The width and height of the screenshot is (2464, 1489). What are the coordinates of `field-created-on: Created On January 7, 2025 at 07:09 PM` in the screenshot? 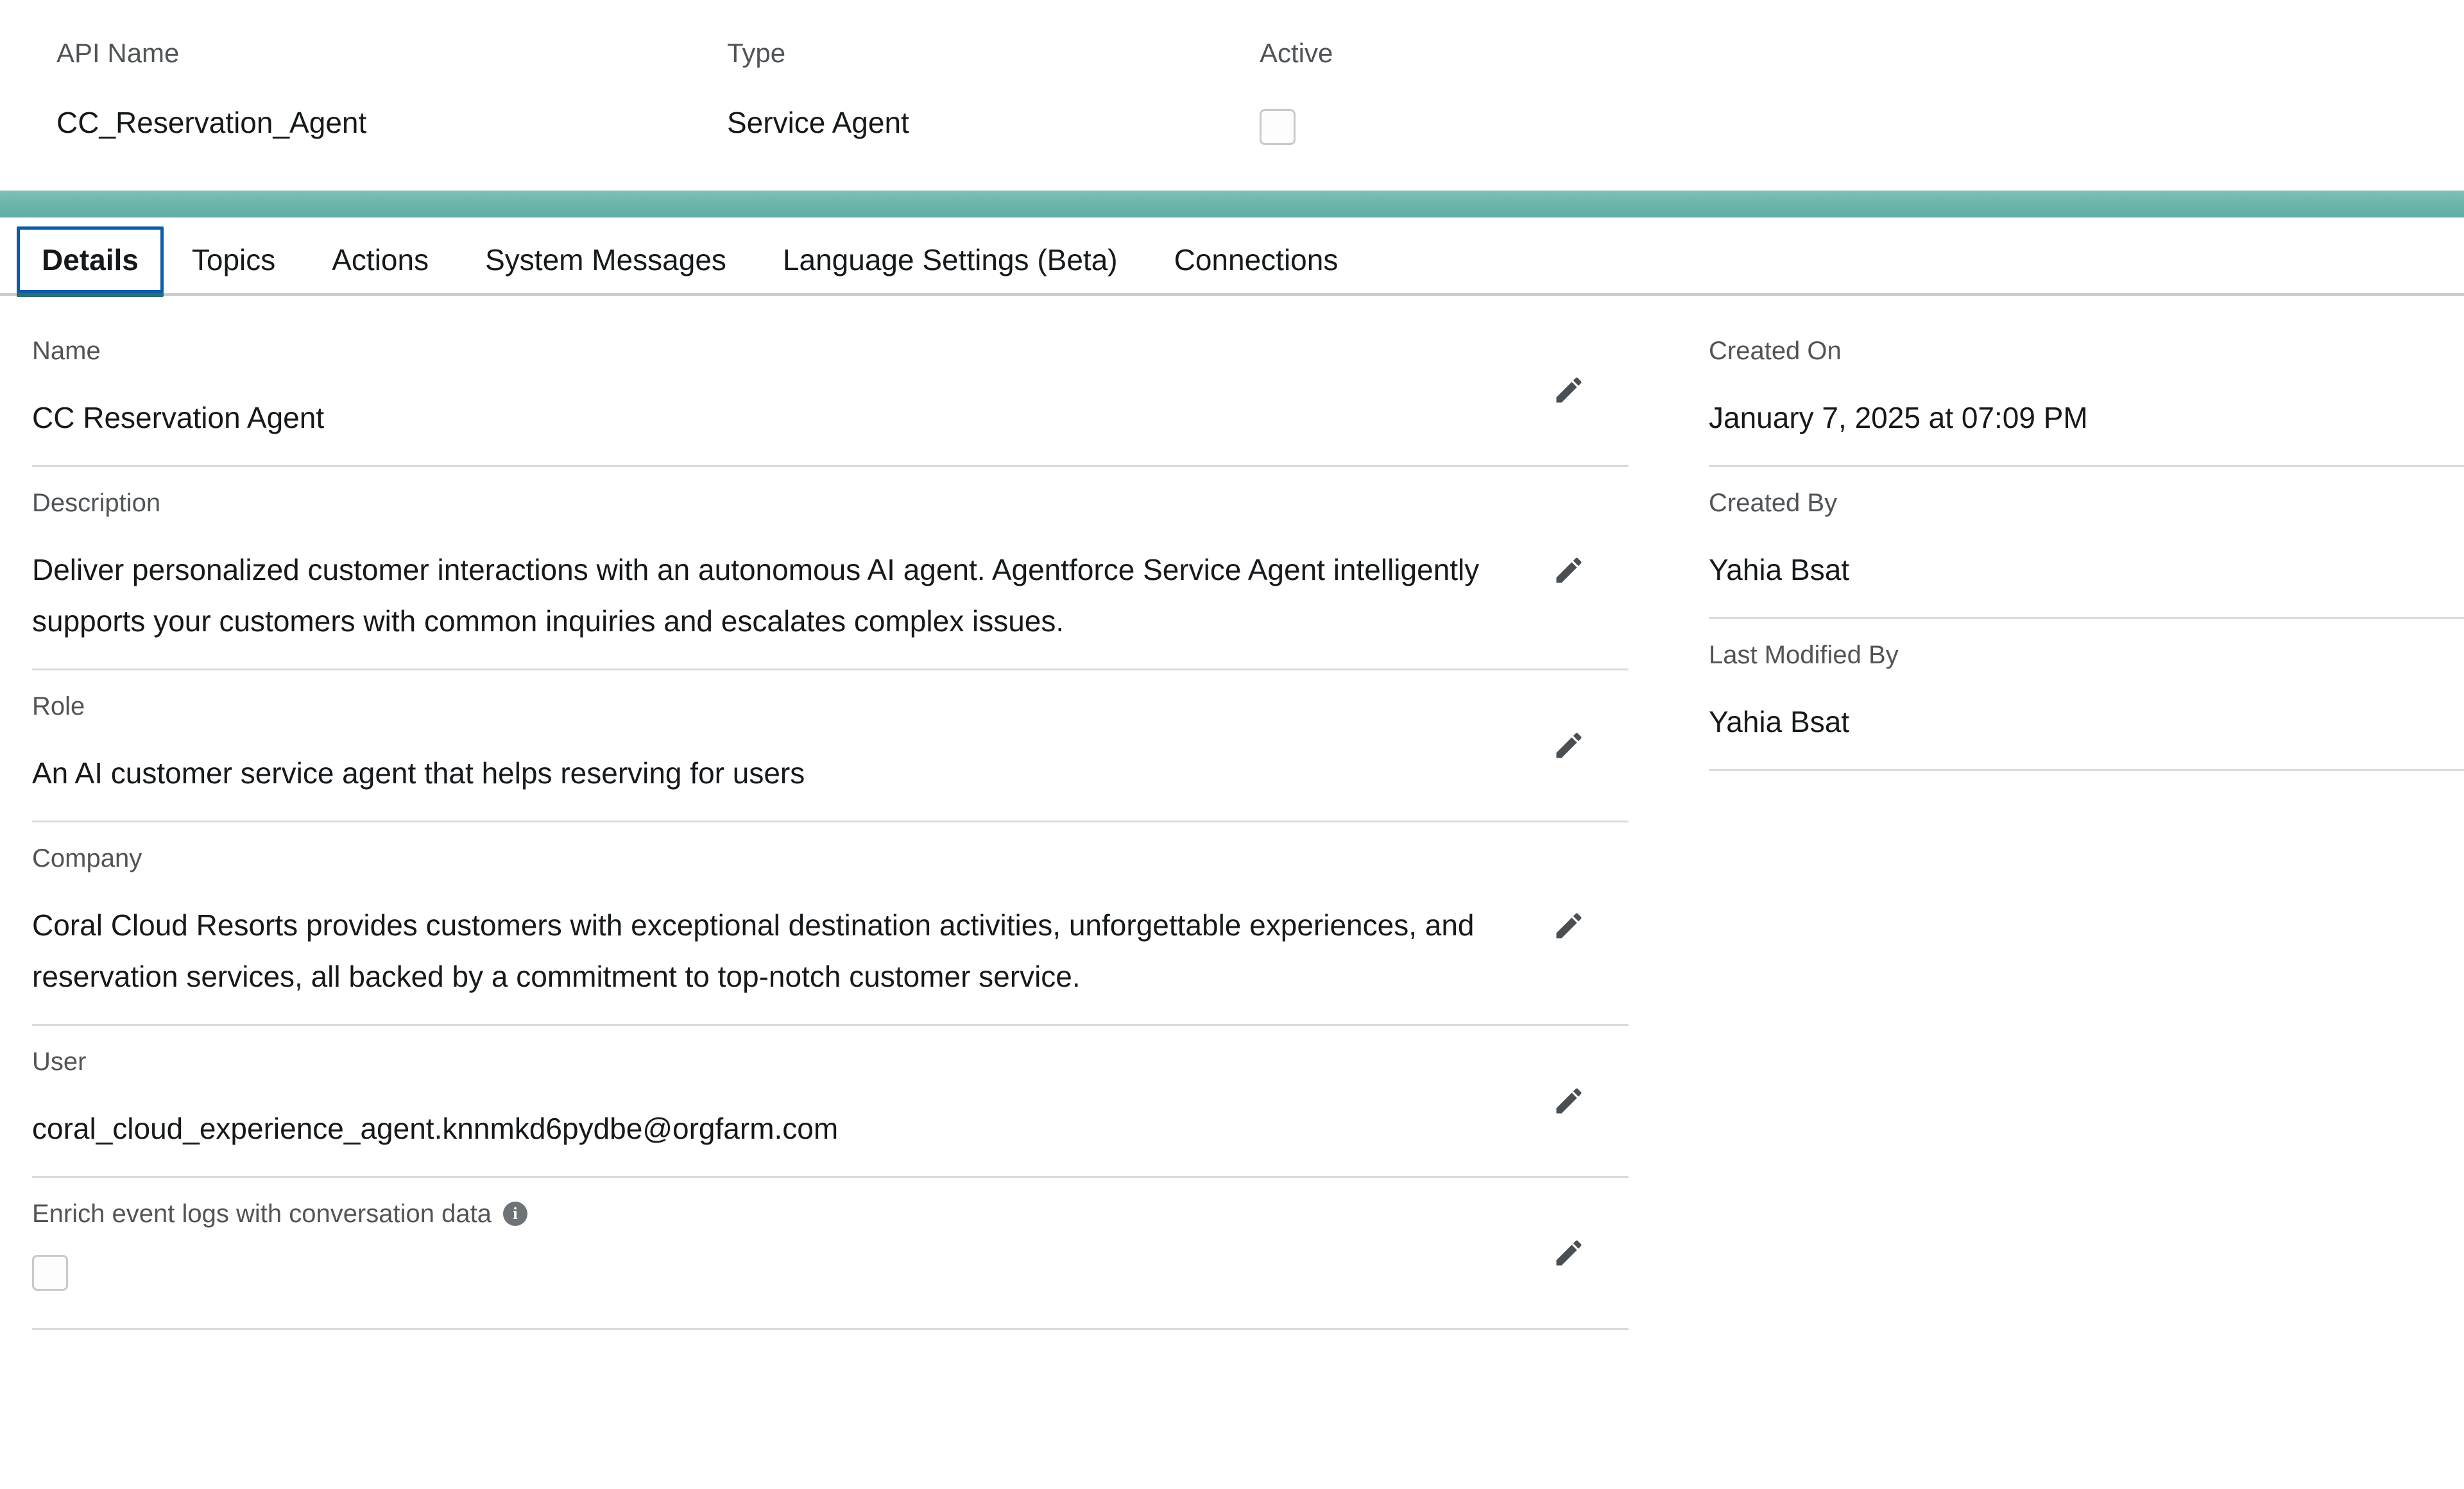 It's located at (2087, 391).